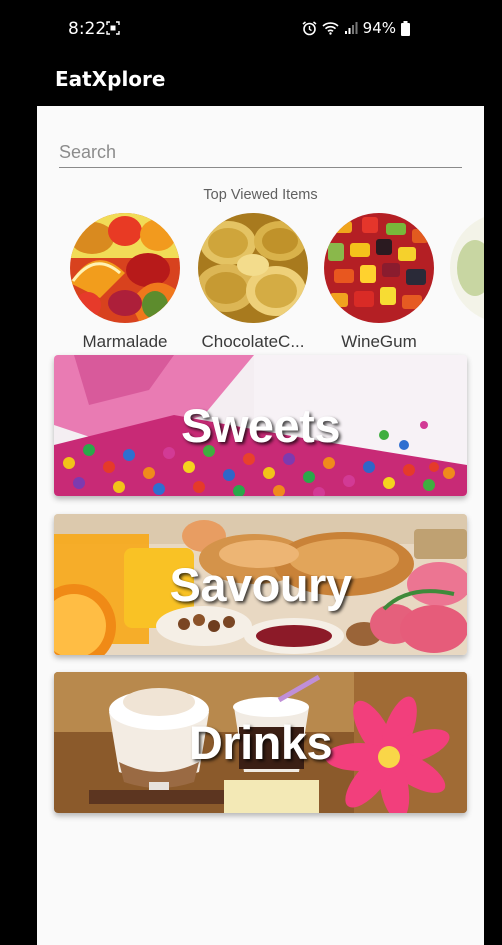  What do you see at coordinates (18, 525) in the screenshot?
I see `left-edge` at bounding box center [18, 525].